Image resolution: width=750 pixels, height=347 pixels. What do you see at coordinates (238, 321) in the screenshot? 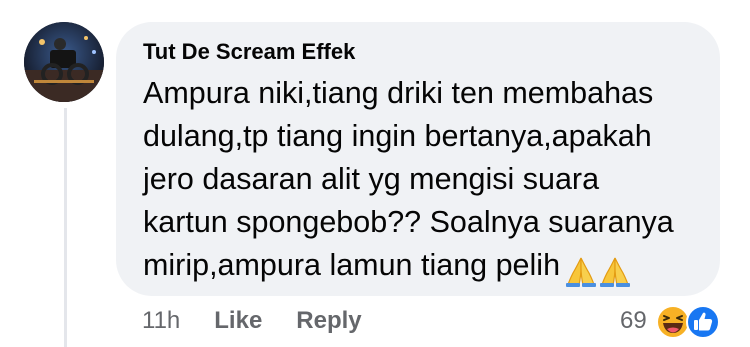
I see `like-button: Like` at bounding box center [238, 321].